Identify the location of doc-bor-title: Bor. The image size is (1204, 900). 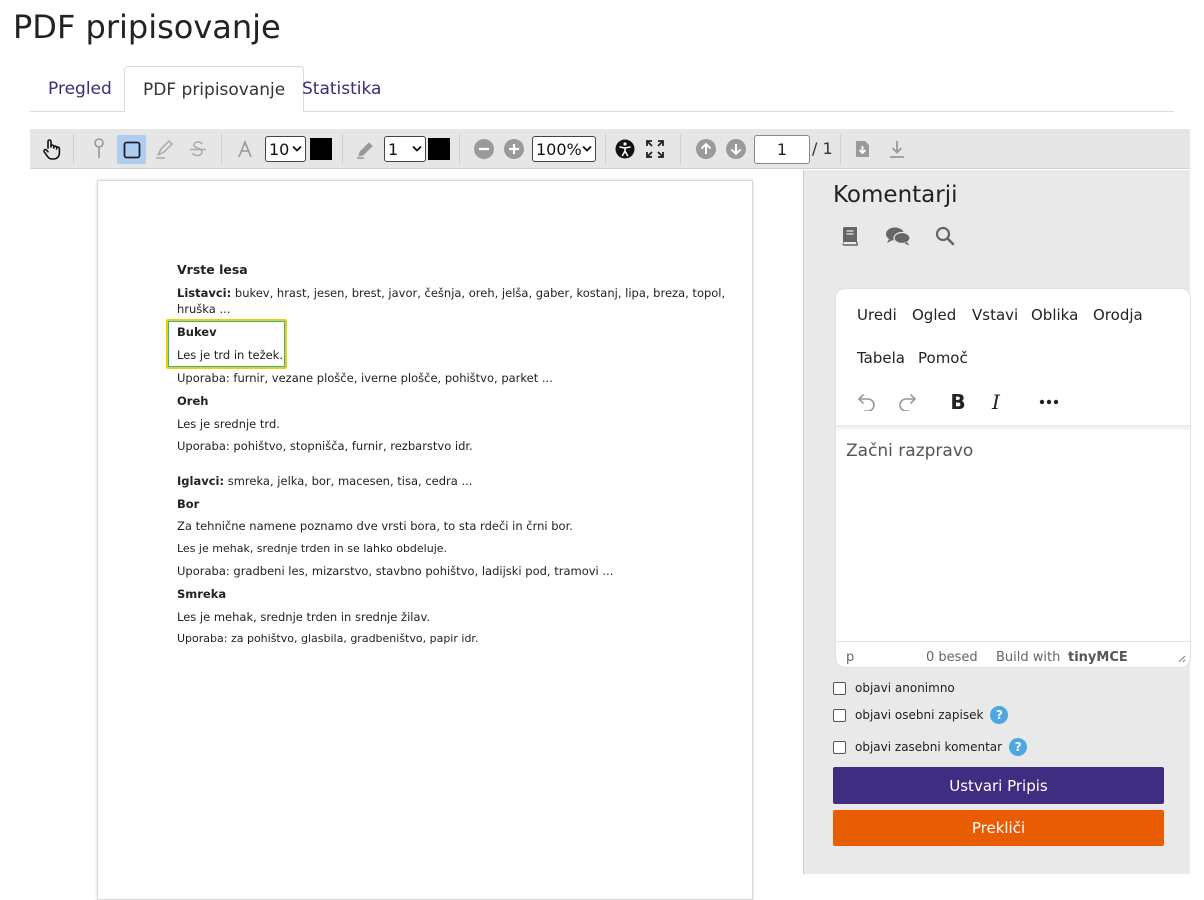
(188, 504).